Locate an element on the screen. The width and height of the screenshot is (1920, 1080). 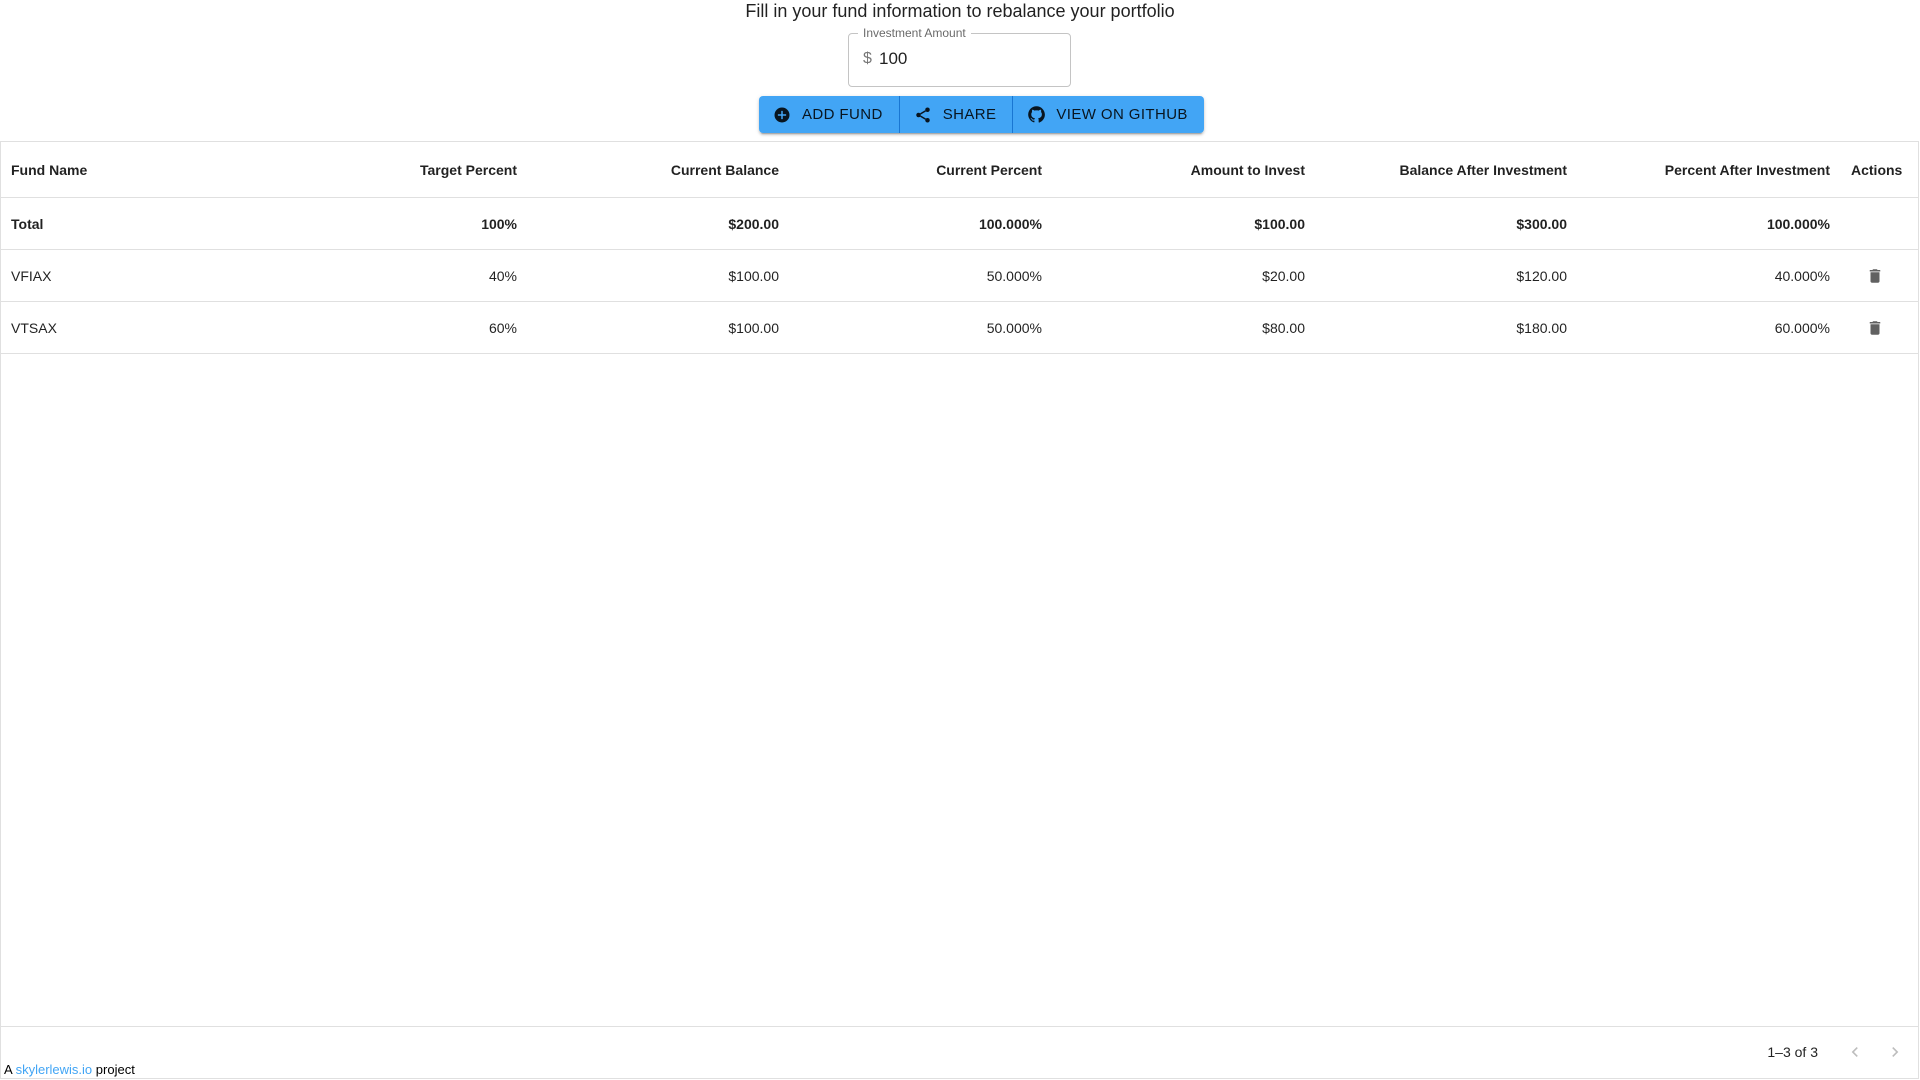
site-credit: A skylerlewis.io project is located at coordinates (69, 1070).